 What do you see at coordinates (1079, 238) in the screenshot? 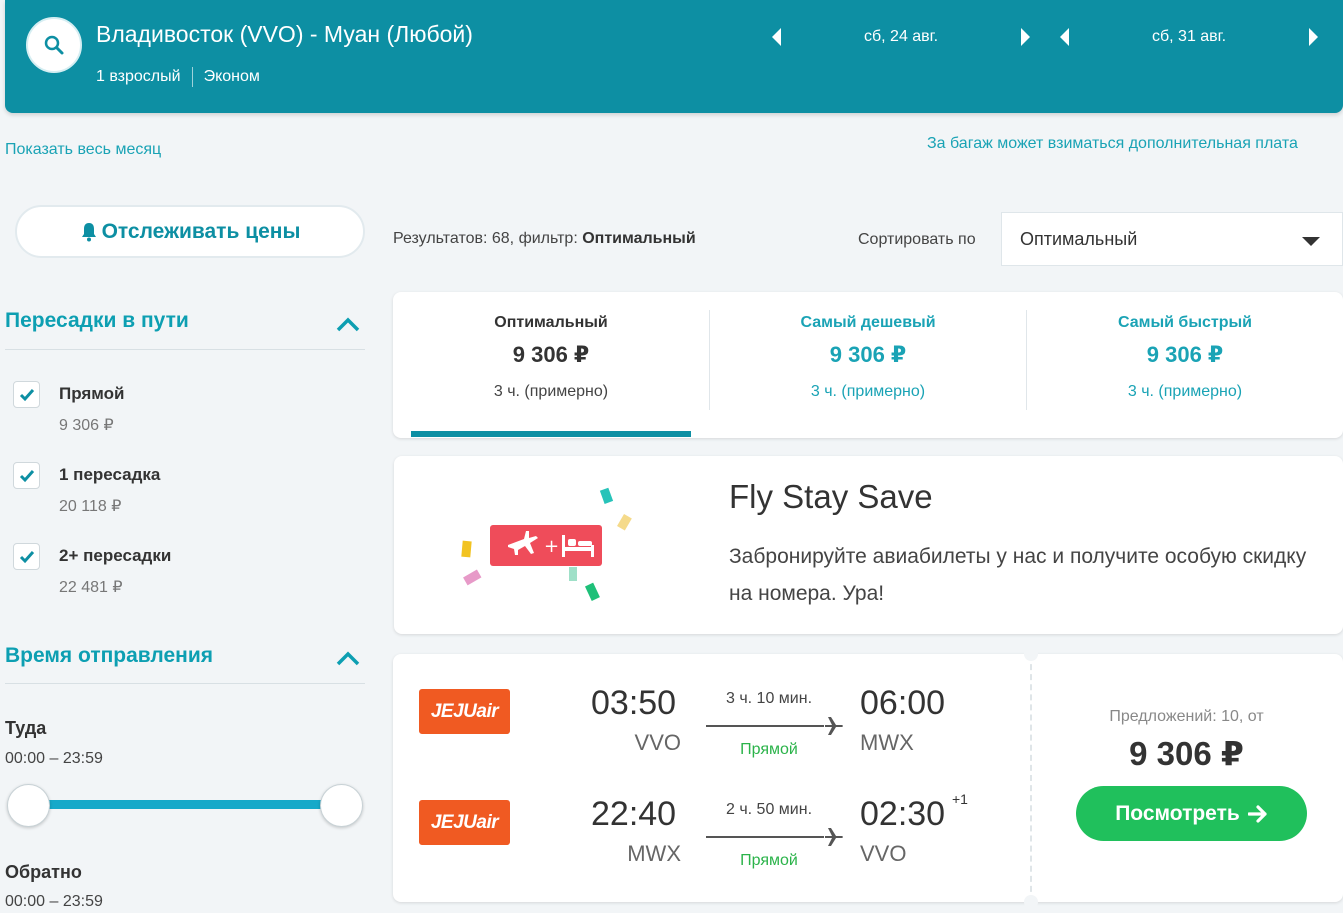
I see `sort-value: Оптимальный` at bounding box center [1079, 238].